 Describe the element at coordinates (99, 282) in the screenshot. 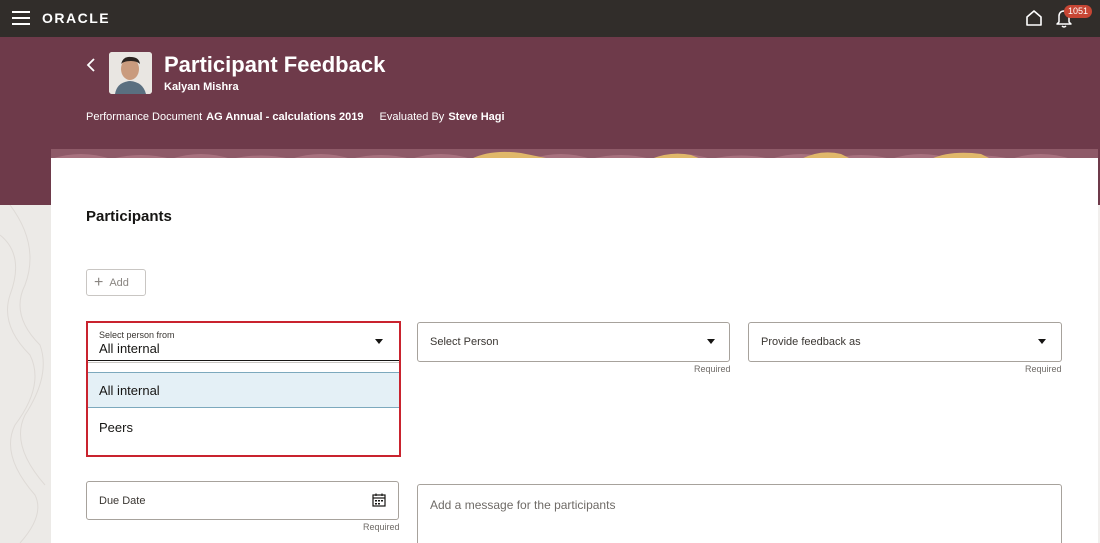

I see `plus-icon: +` at that location.